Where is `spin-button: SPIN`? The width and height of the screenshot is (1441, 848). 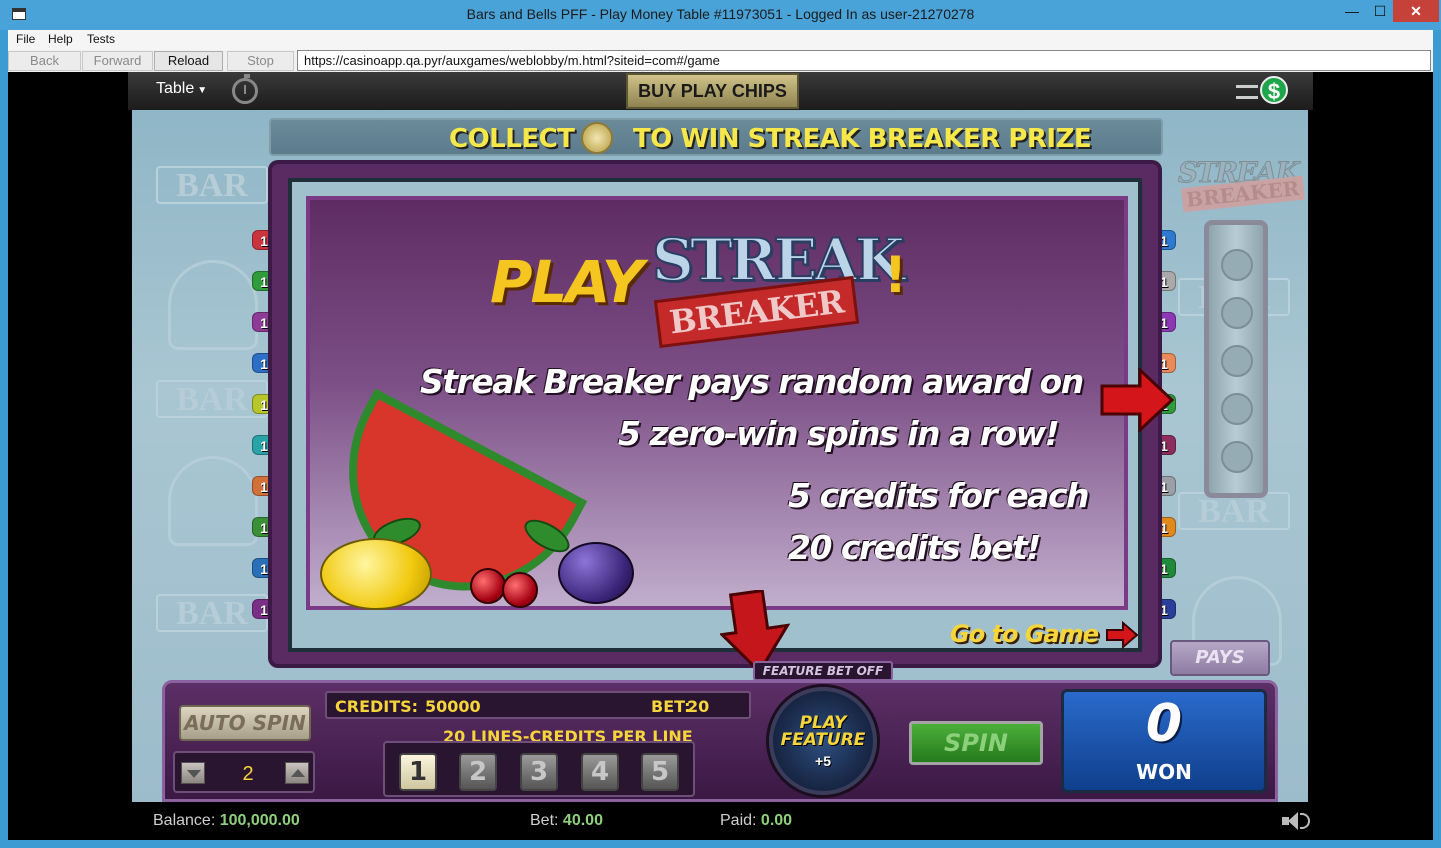
spin-button: SPIN is located at coordinates (976, 743).